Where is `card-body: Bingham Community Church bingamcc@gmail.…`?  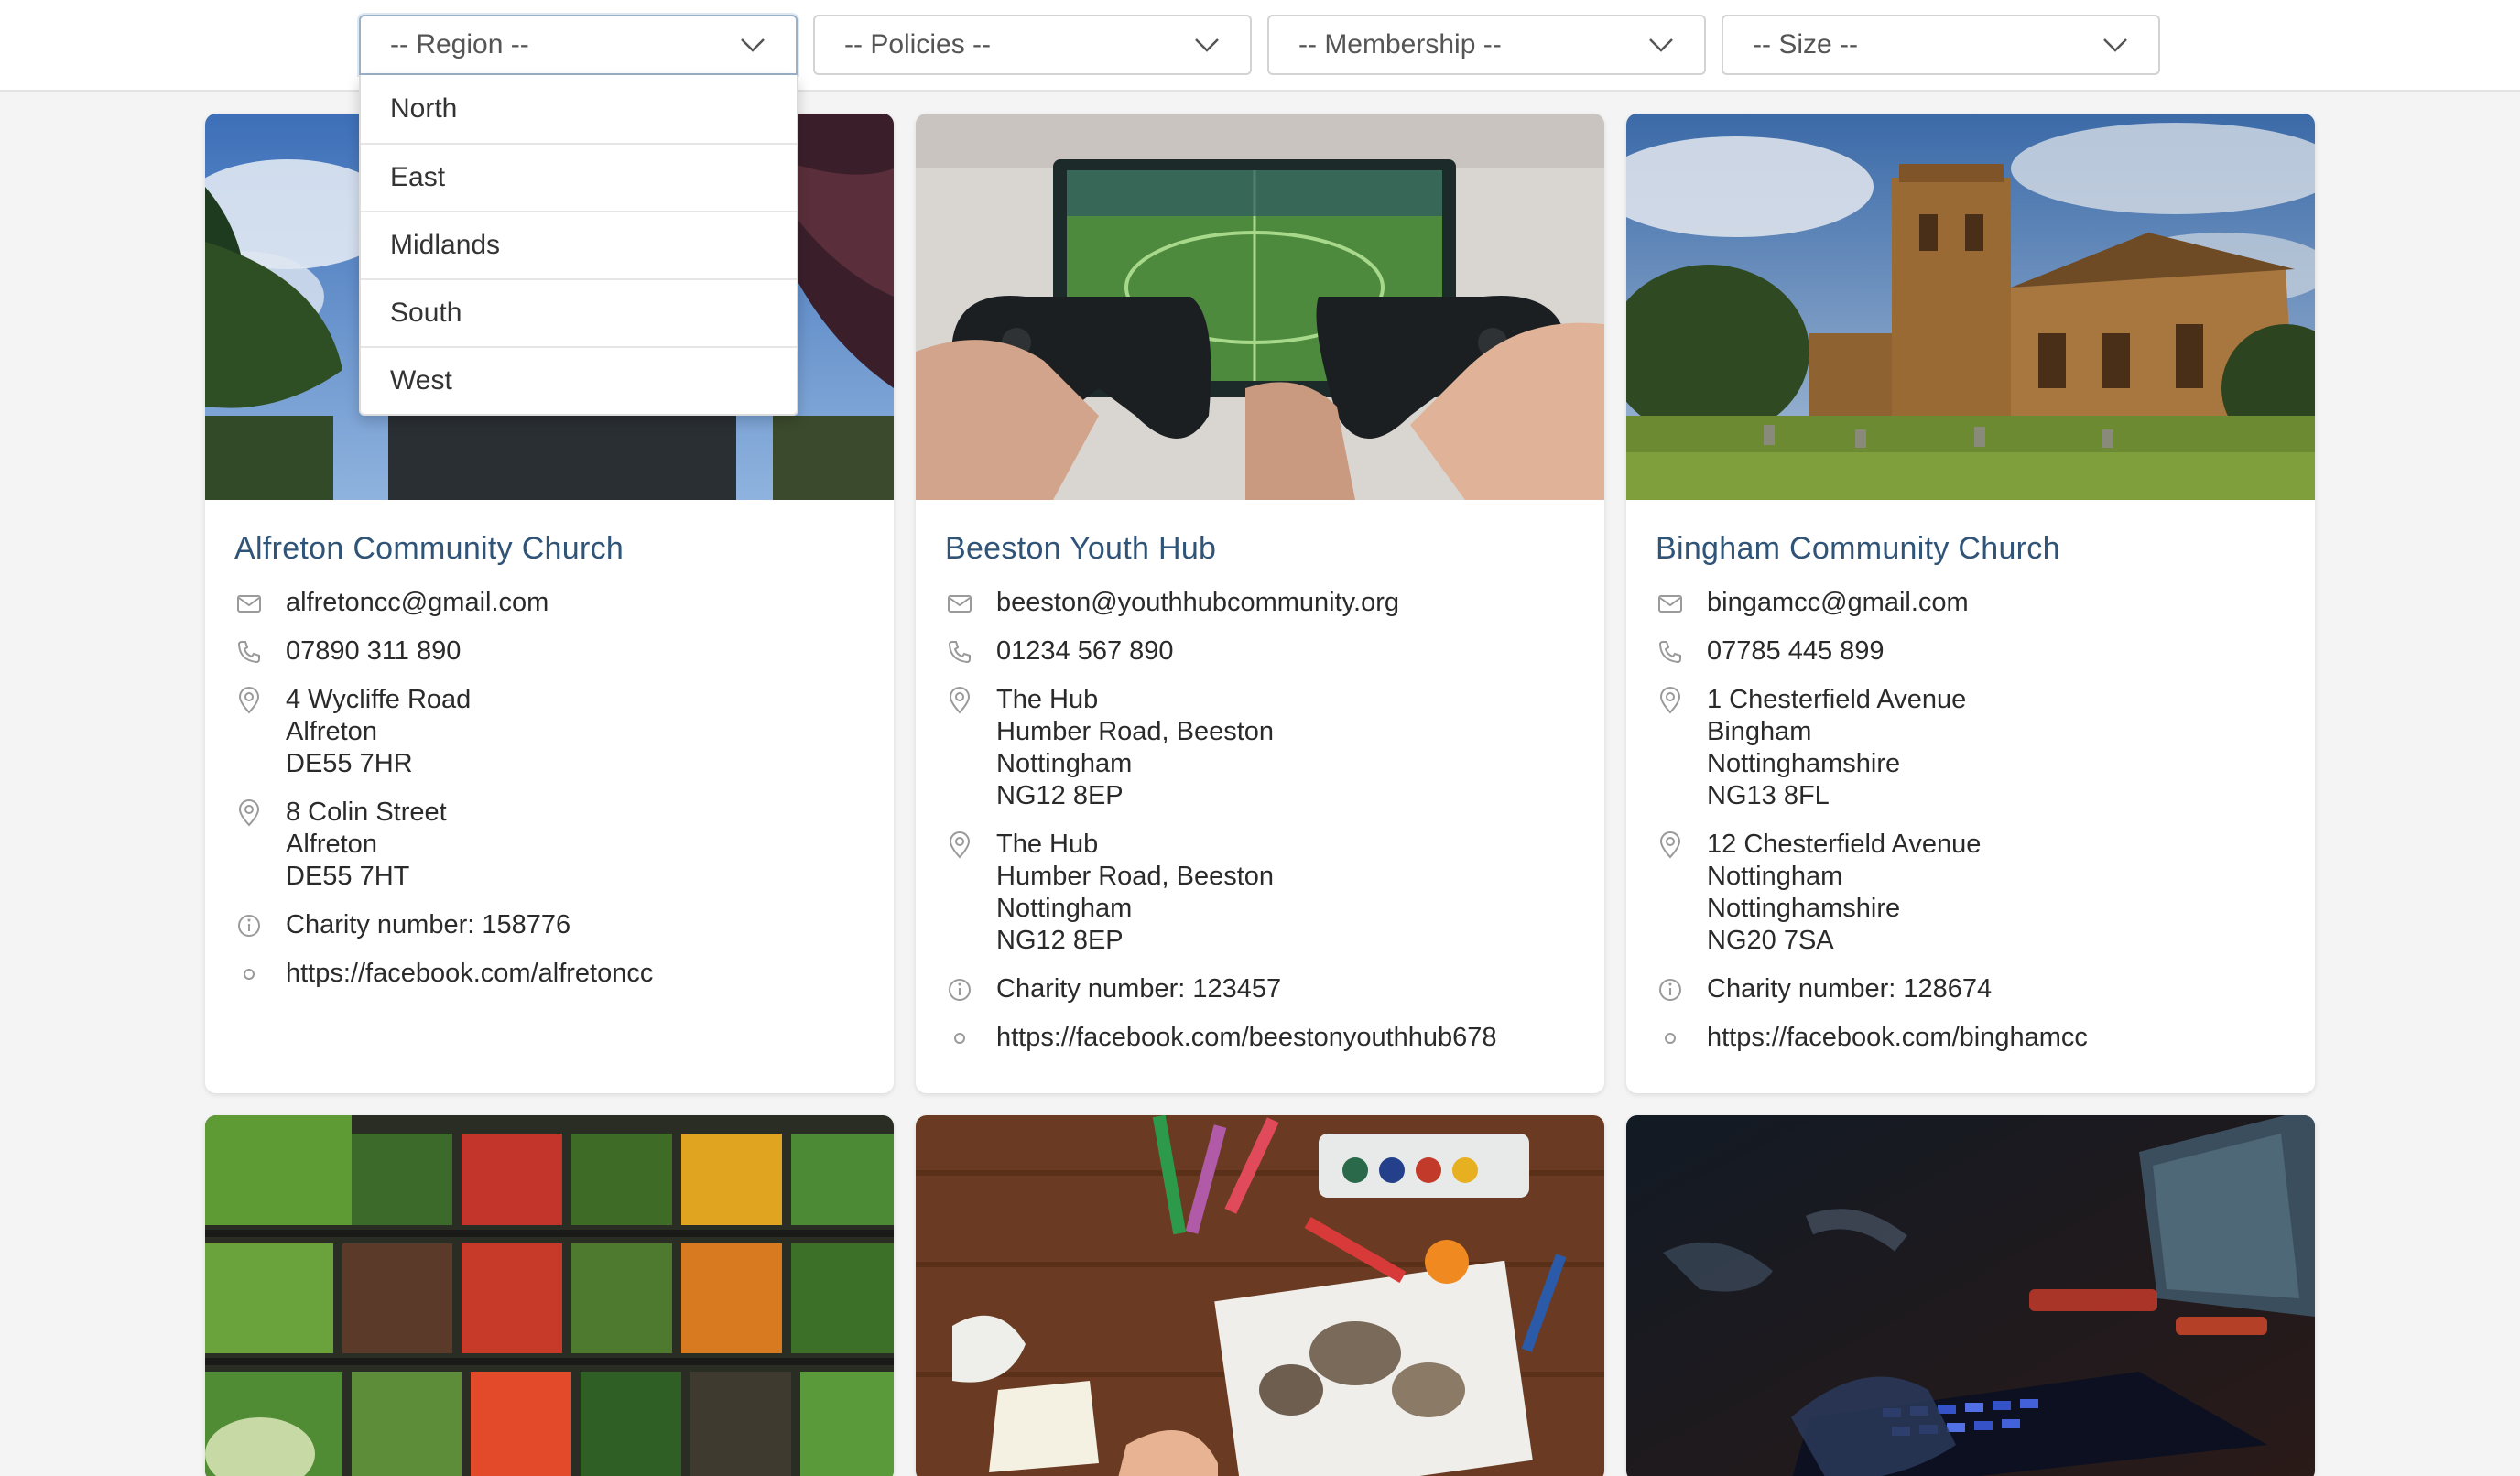
card-body: Bingham Community Church bingamcc@gmail.… is located at coordinates (1970, 797).